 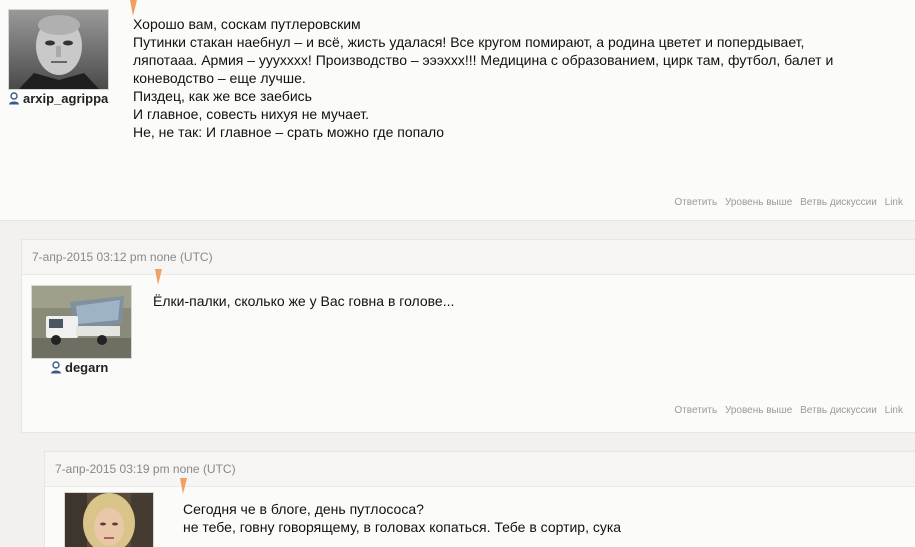 What do you see at coordinates (145, 469) in the screenshot?
I see `comment-timestamp: 7-апр-2015 03:19 pm none (UTC)` at bounding box center [145, 469].